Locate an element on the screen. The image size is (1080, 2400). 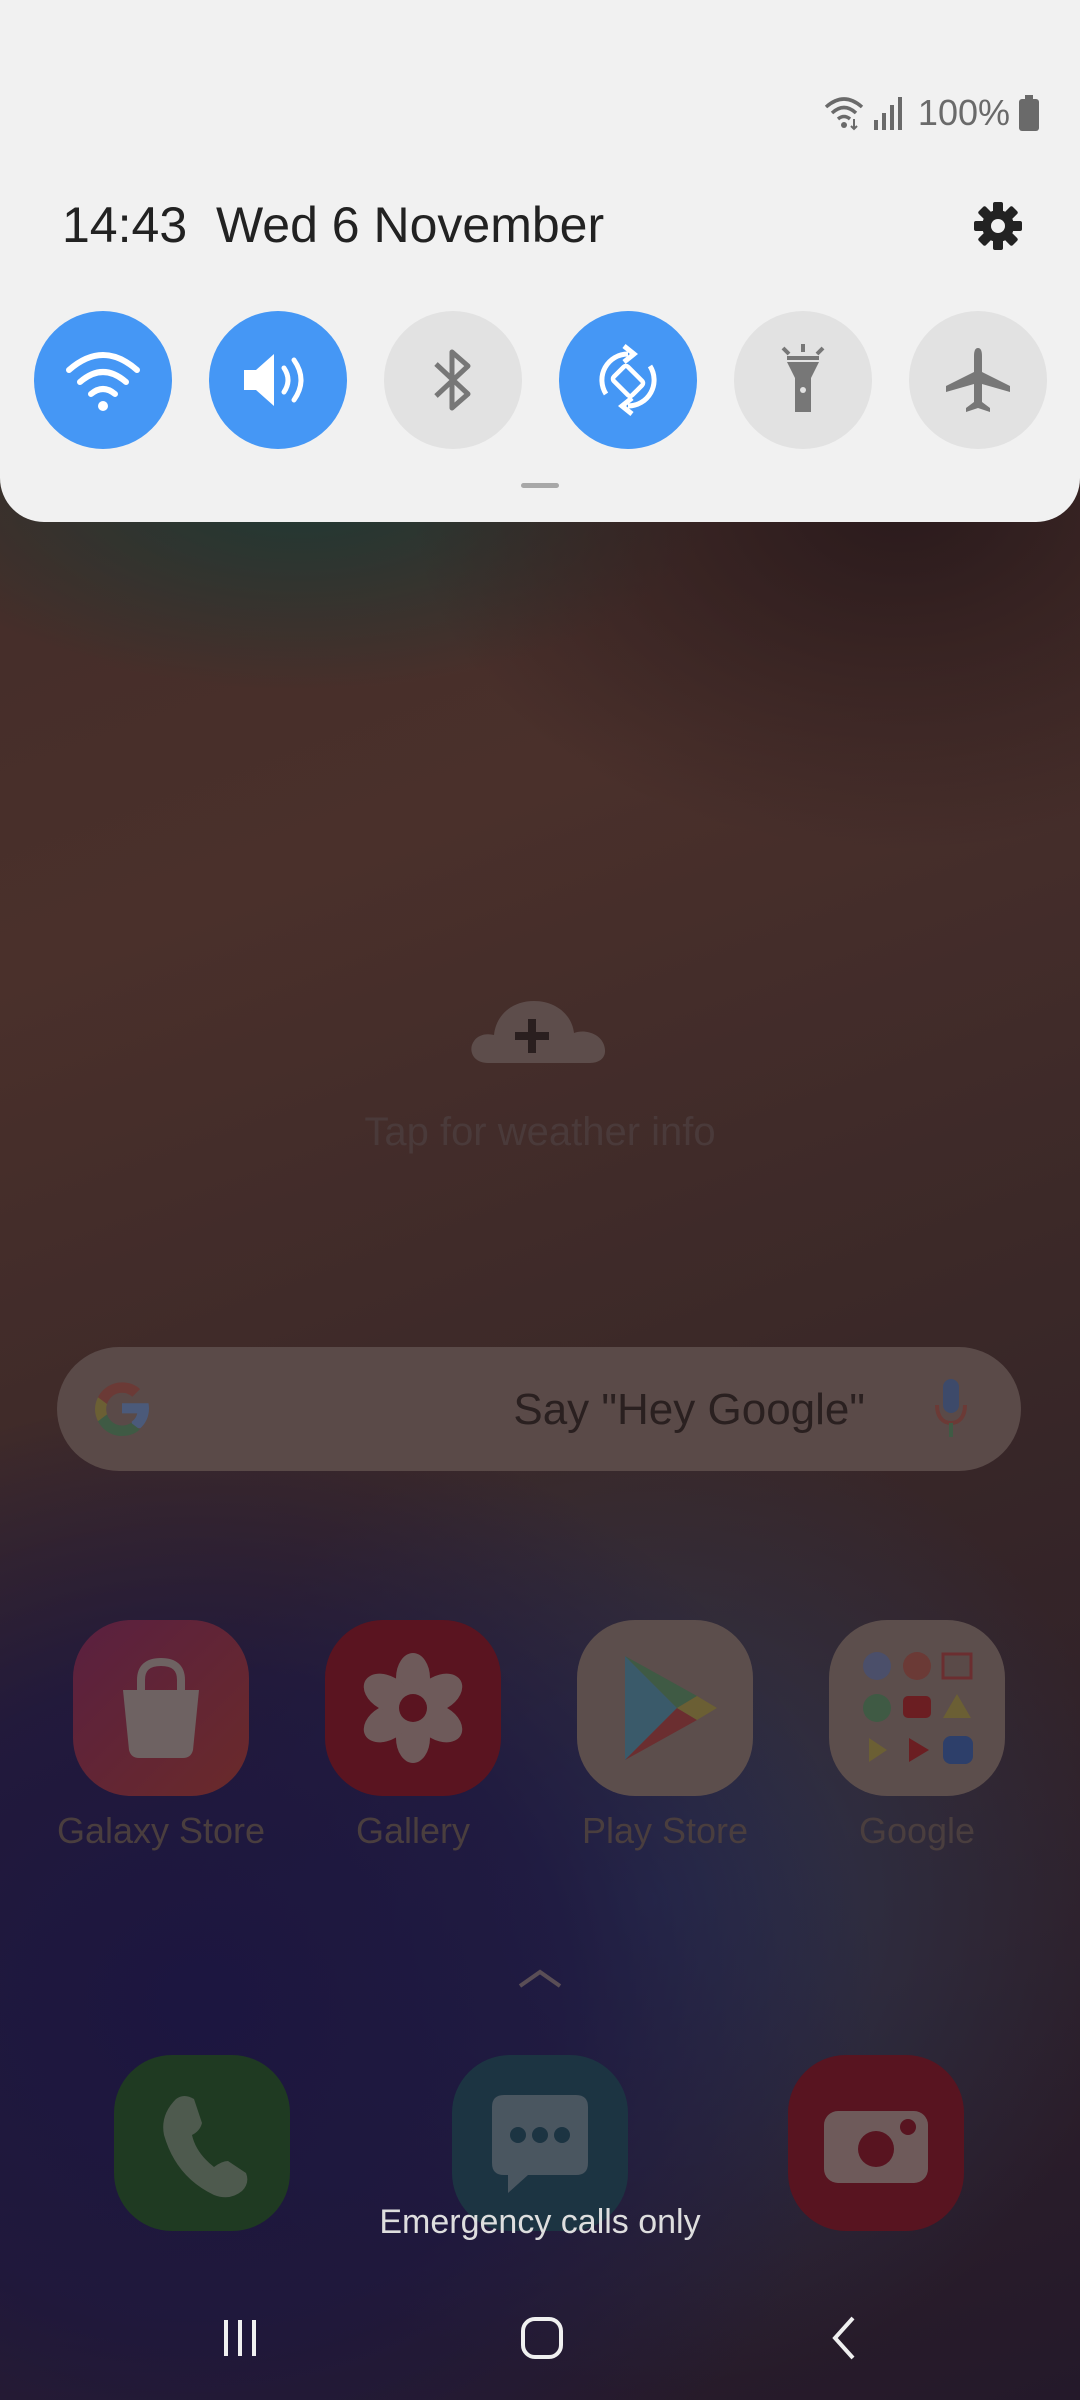
rotate-icon is located at coordinates (628, 380).